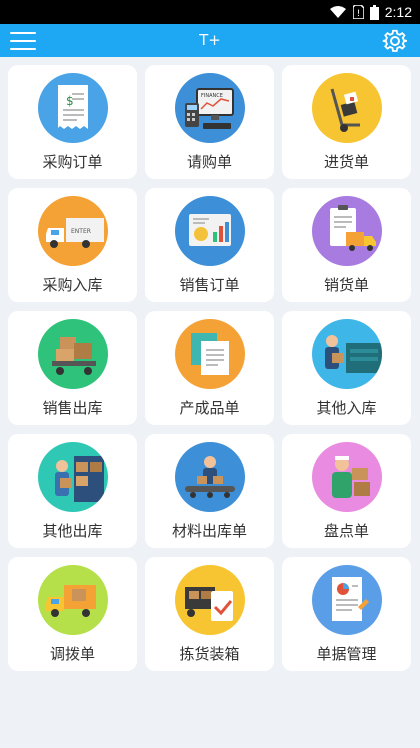 This screenshot has height=748, width=420. I want to click on app-bar: T+, so click(210, 40).